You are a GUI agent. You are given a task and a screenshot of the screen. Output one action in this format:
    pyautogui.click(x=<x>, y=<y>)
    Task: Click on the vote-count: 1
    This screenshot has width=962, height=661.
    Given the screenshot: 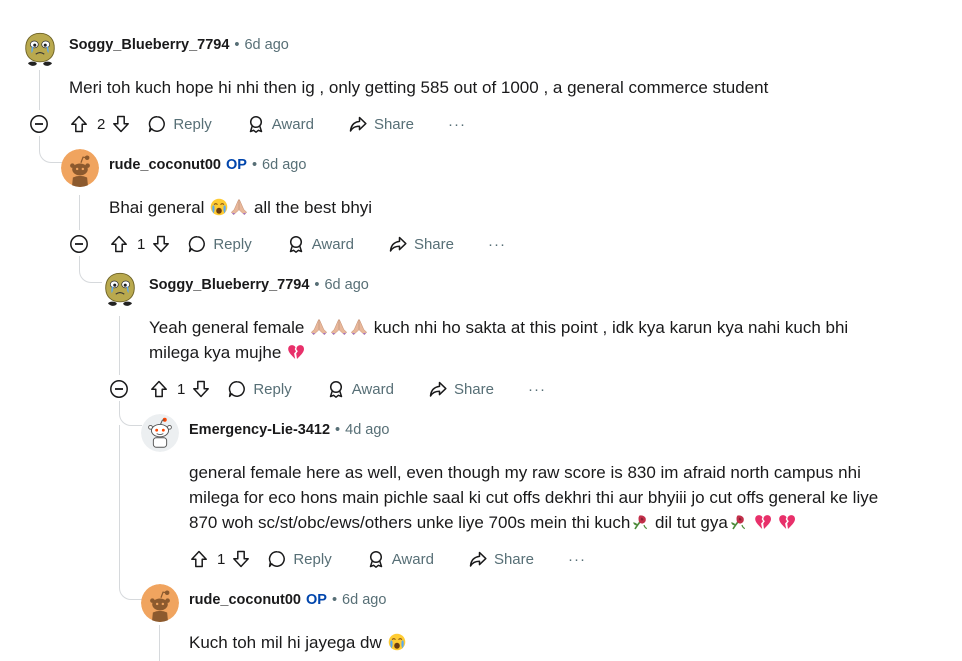 What is the action you would take?
    pyautogui.click(x=141, y=244)
    